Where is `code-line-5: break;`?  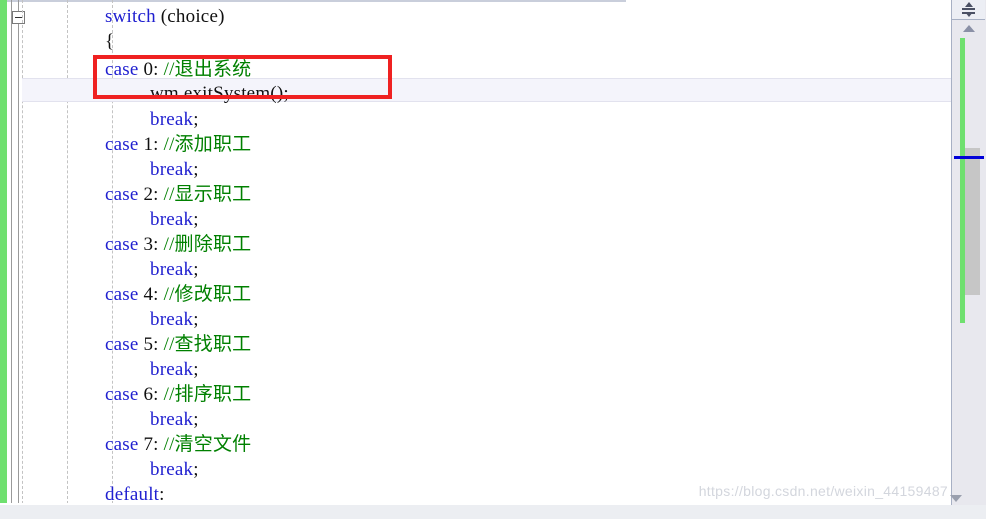
code-line-5: break; is located at coordinates (99, 119).